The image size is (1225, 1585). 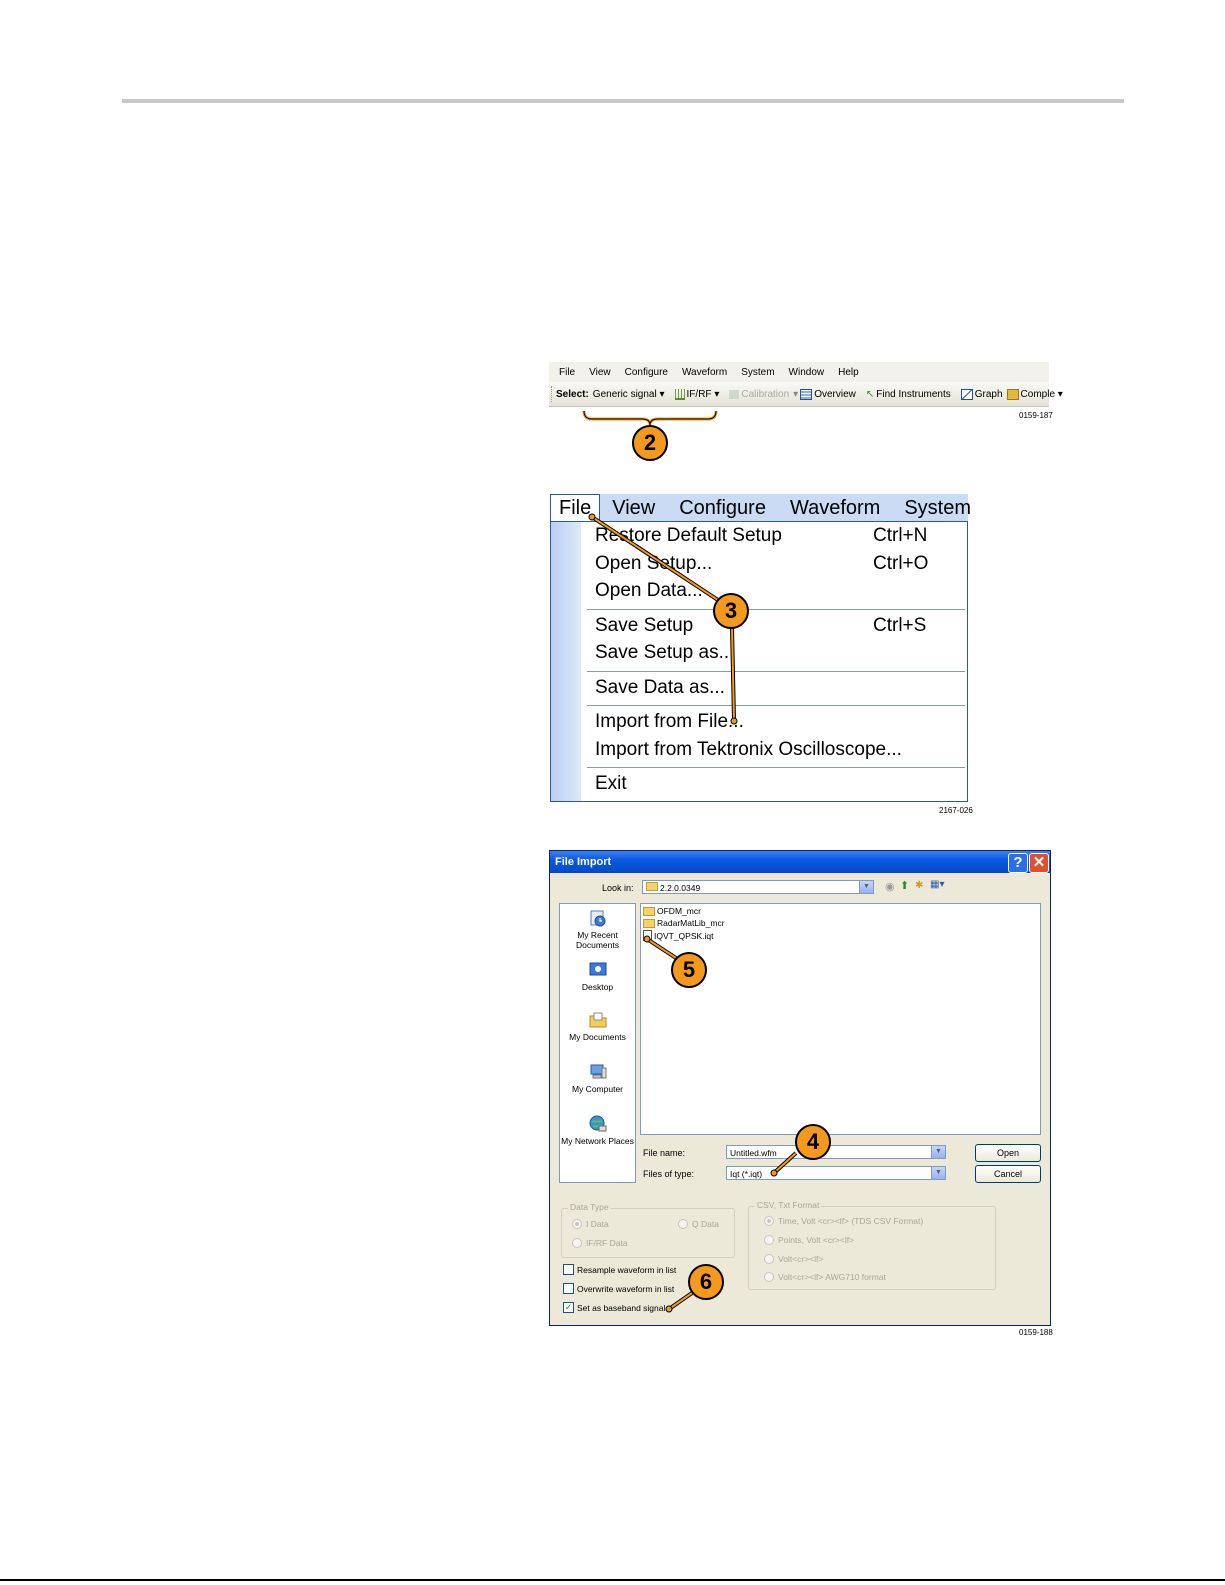 What do you see at coordinates (689, 970) in the screenshot?
I see `callout-5: 5` at bounding box center [689, 970].